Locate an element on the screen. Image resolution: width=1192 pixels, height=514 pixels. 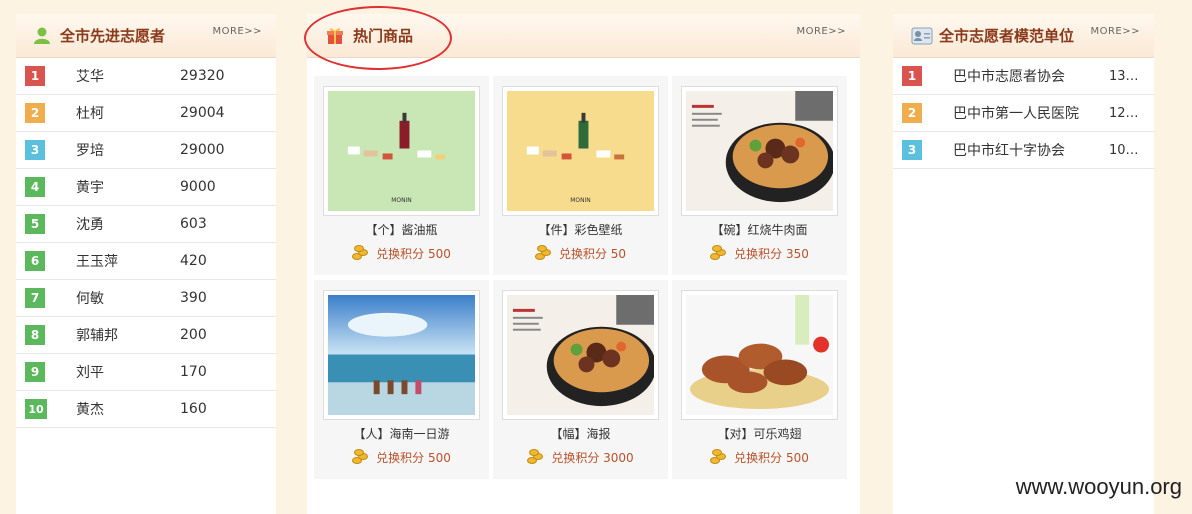
volunteer-score: 200 is located at coordinates (193, 335).